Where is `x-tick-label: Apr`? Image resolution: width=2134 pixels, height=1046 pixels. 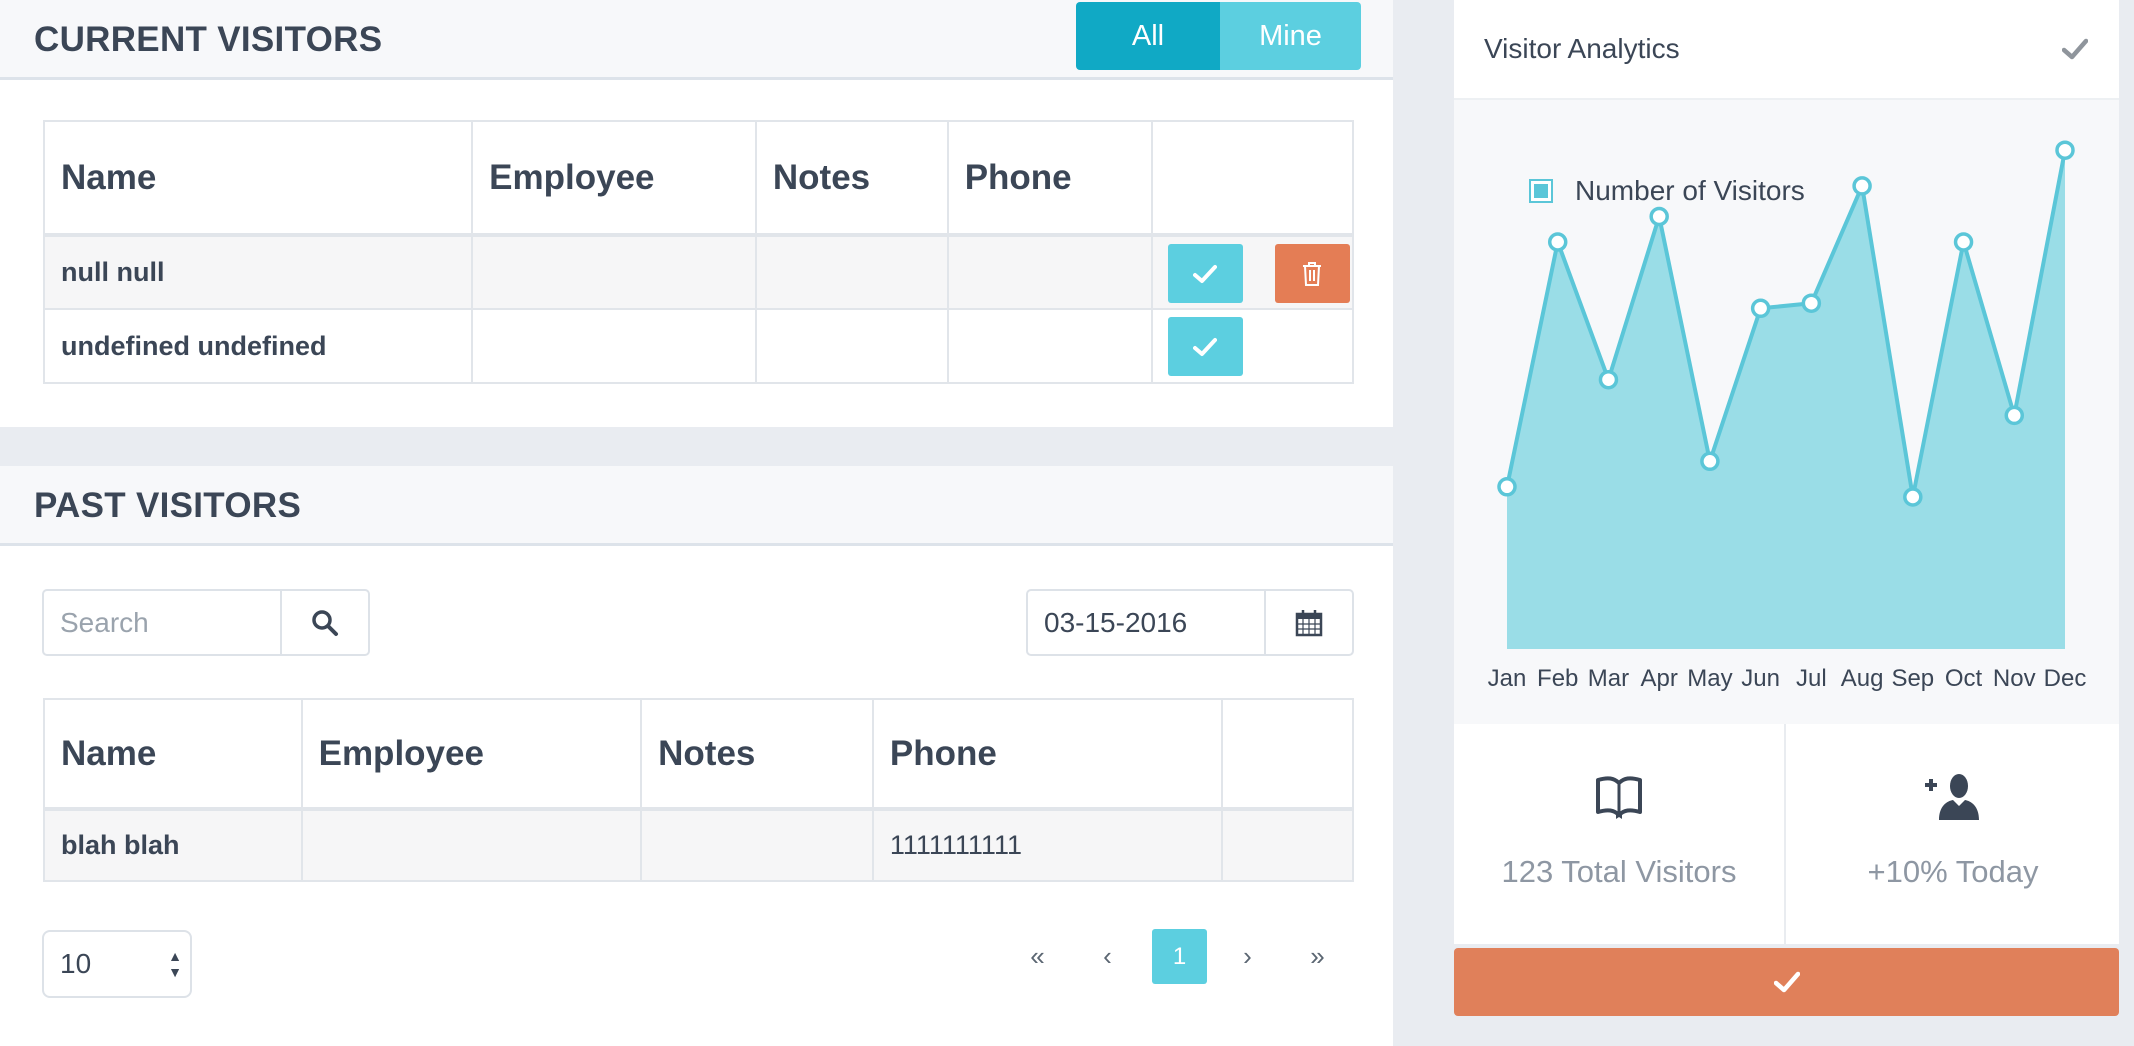
x-tick-label: Apr is located at coordinates (1659, 678).